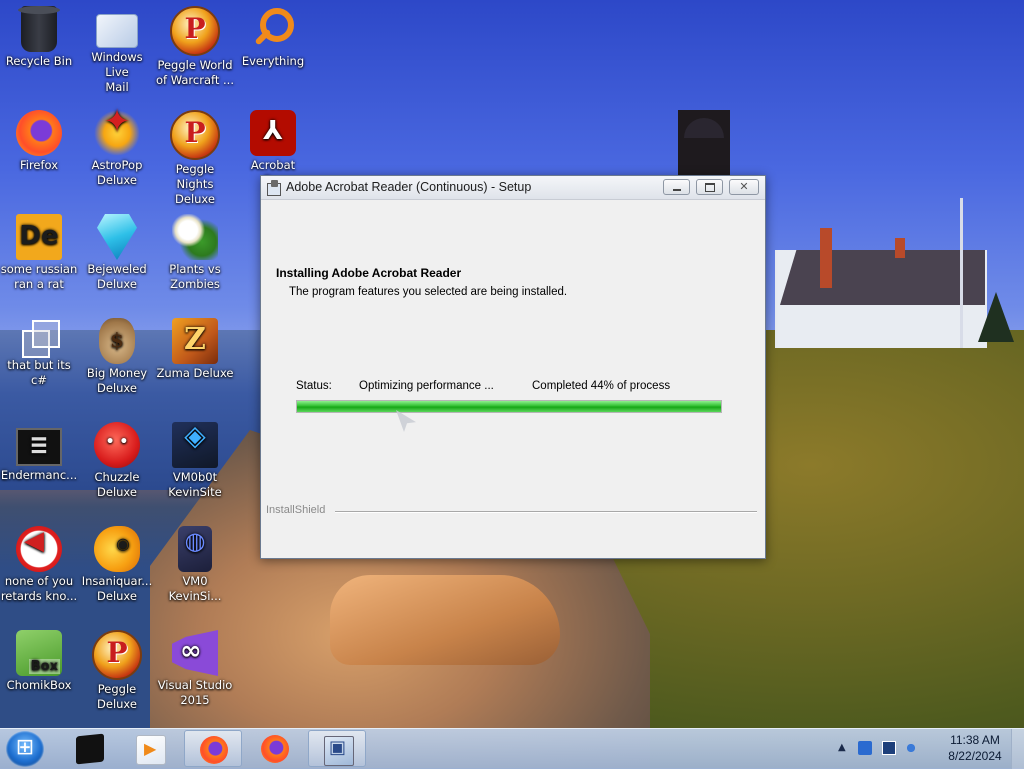 The height and width of the screenshot is (769, 1024). What do you see at coordinates (273, 61) in the screenshot?
I see `desktop-icon-label: Everything` at bounding box center [273, 61].